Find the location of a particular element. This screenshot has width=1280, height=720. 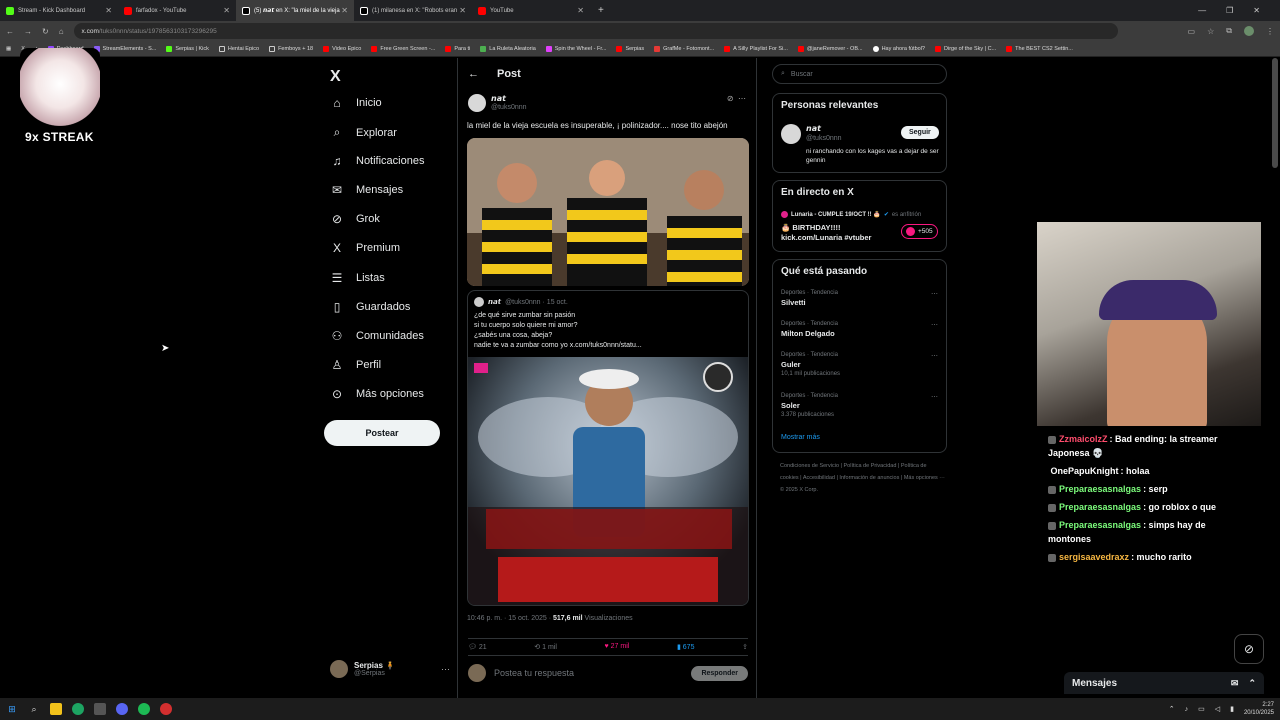

follow-button: Seguir is located at coordinates (920, 132).